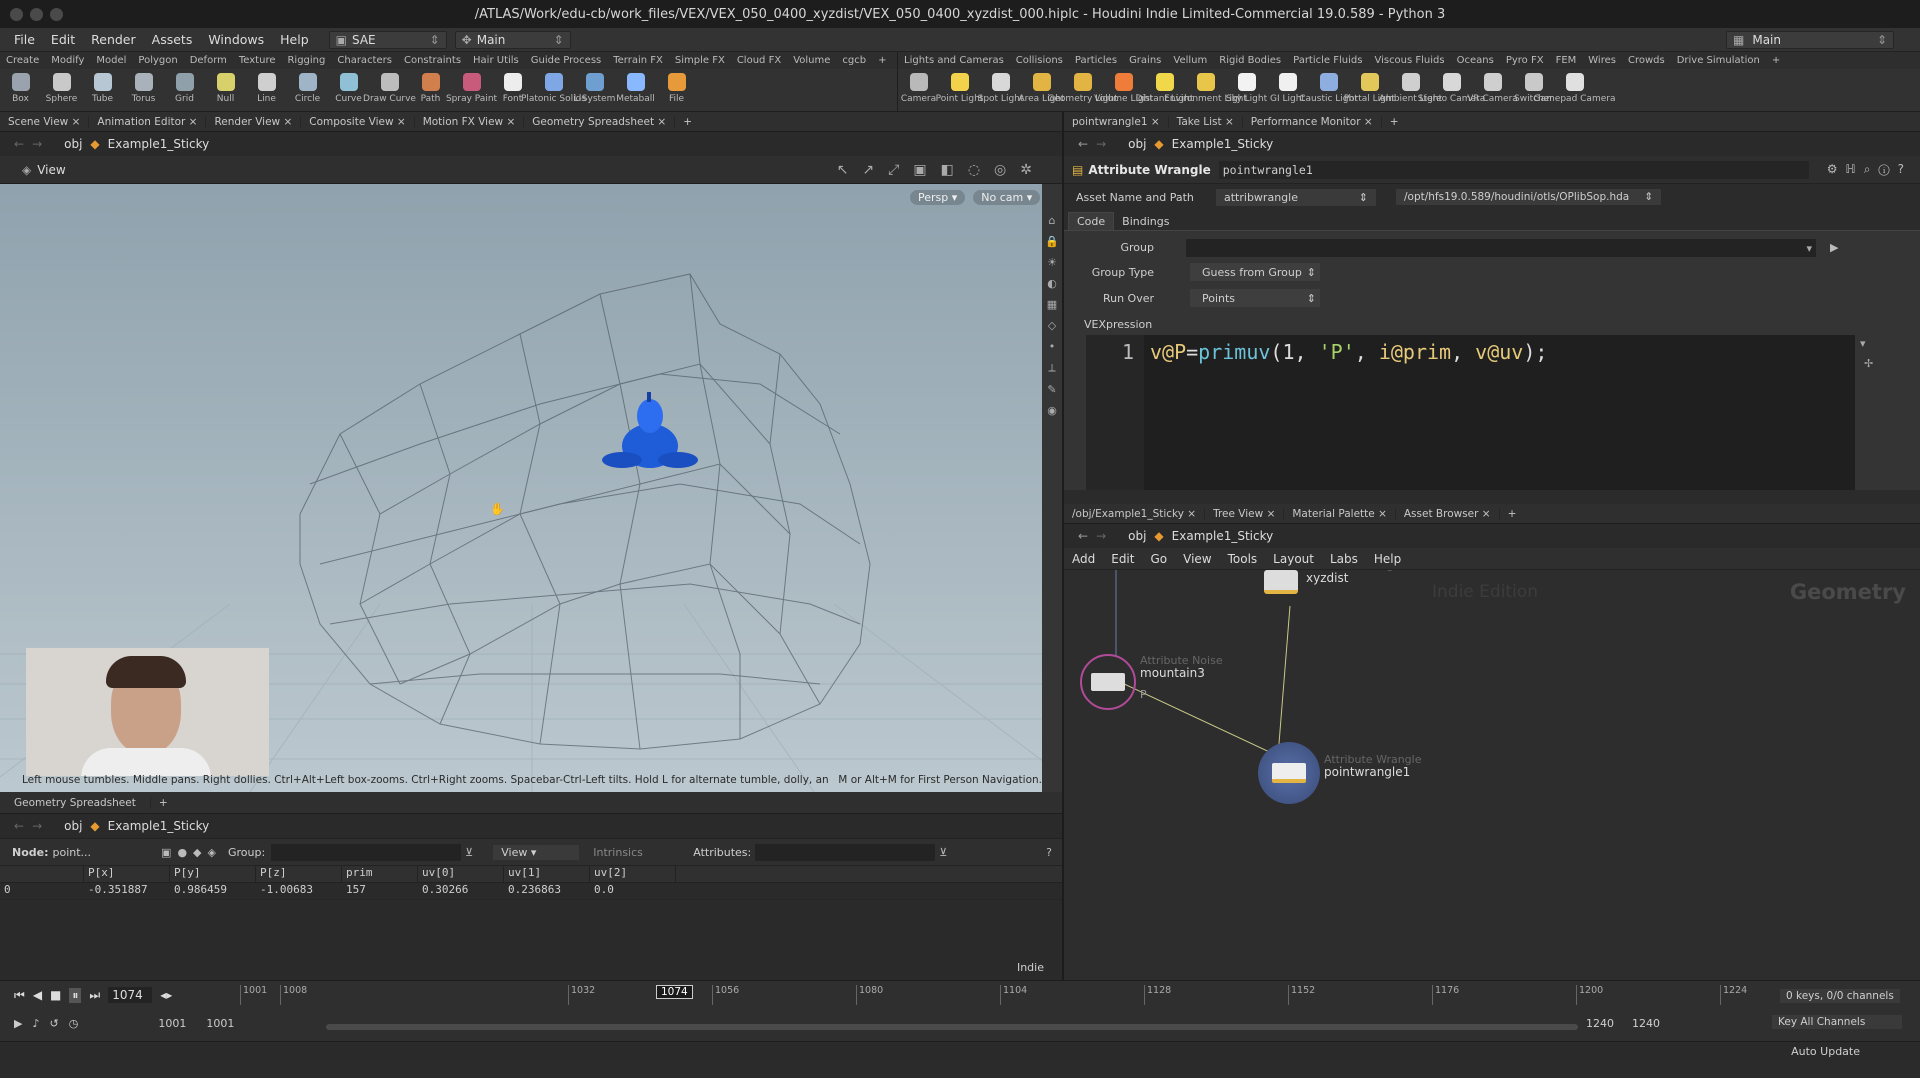 The image size is (1920, 1078). What do you see at coordinates (1158, 559) in the screenshot?
I see `network-menu-item: Go` at bounding box center [1158, 559].